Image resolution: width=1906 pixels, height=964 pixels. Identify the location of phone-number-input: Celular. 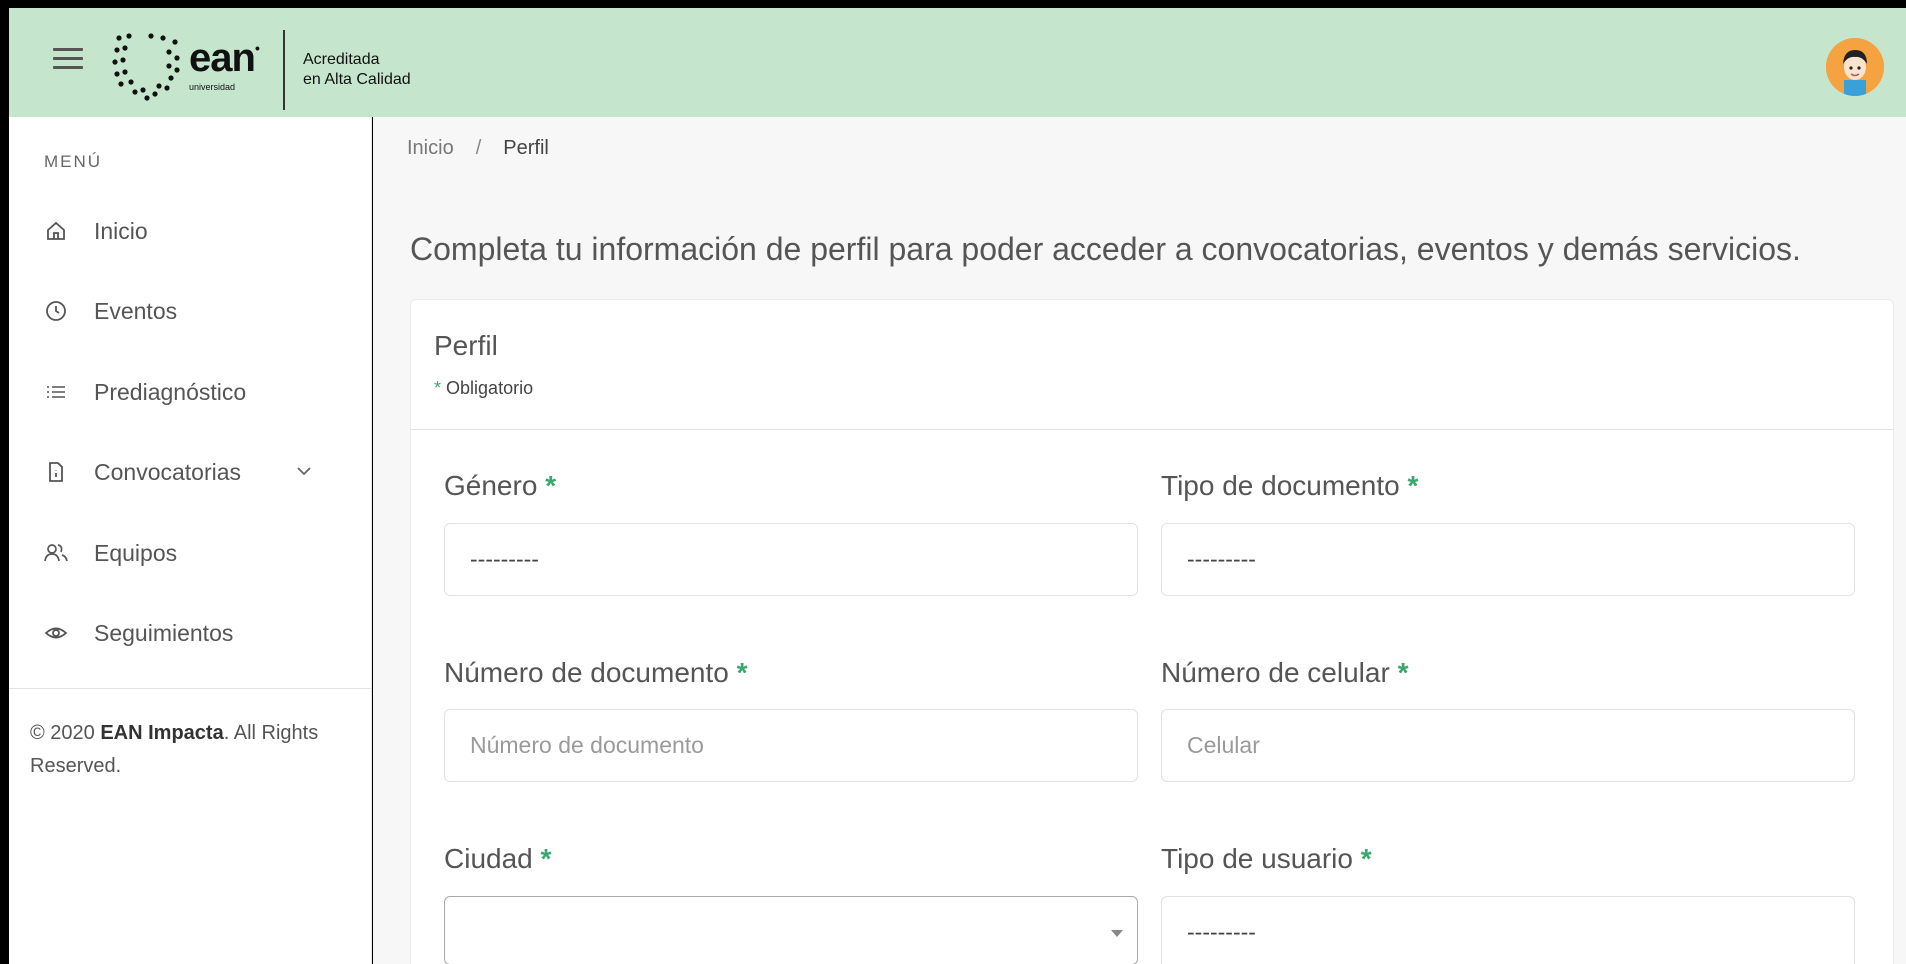
(1508, 745).